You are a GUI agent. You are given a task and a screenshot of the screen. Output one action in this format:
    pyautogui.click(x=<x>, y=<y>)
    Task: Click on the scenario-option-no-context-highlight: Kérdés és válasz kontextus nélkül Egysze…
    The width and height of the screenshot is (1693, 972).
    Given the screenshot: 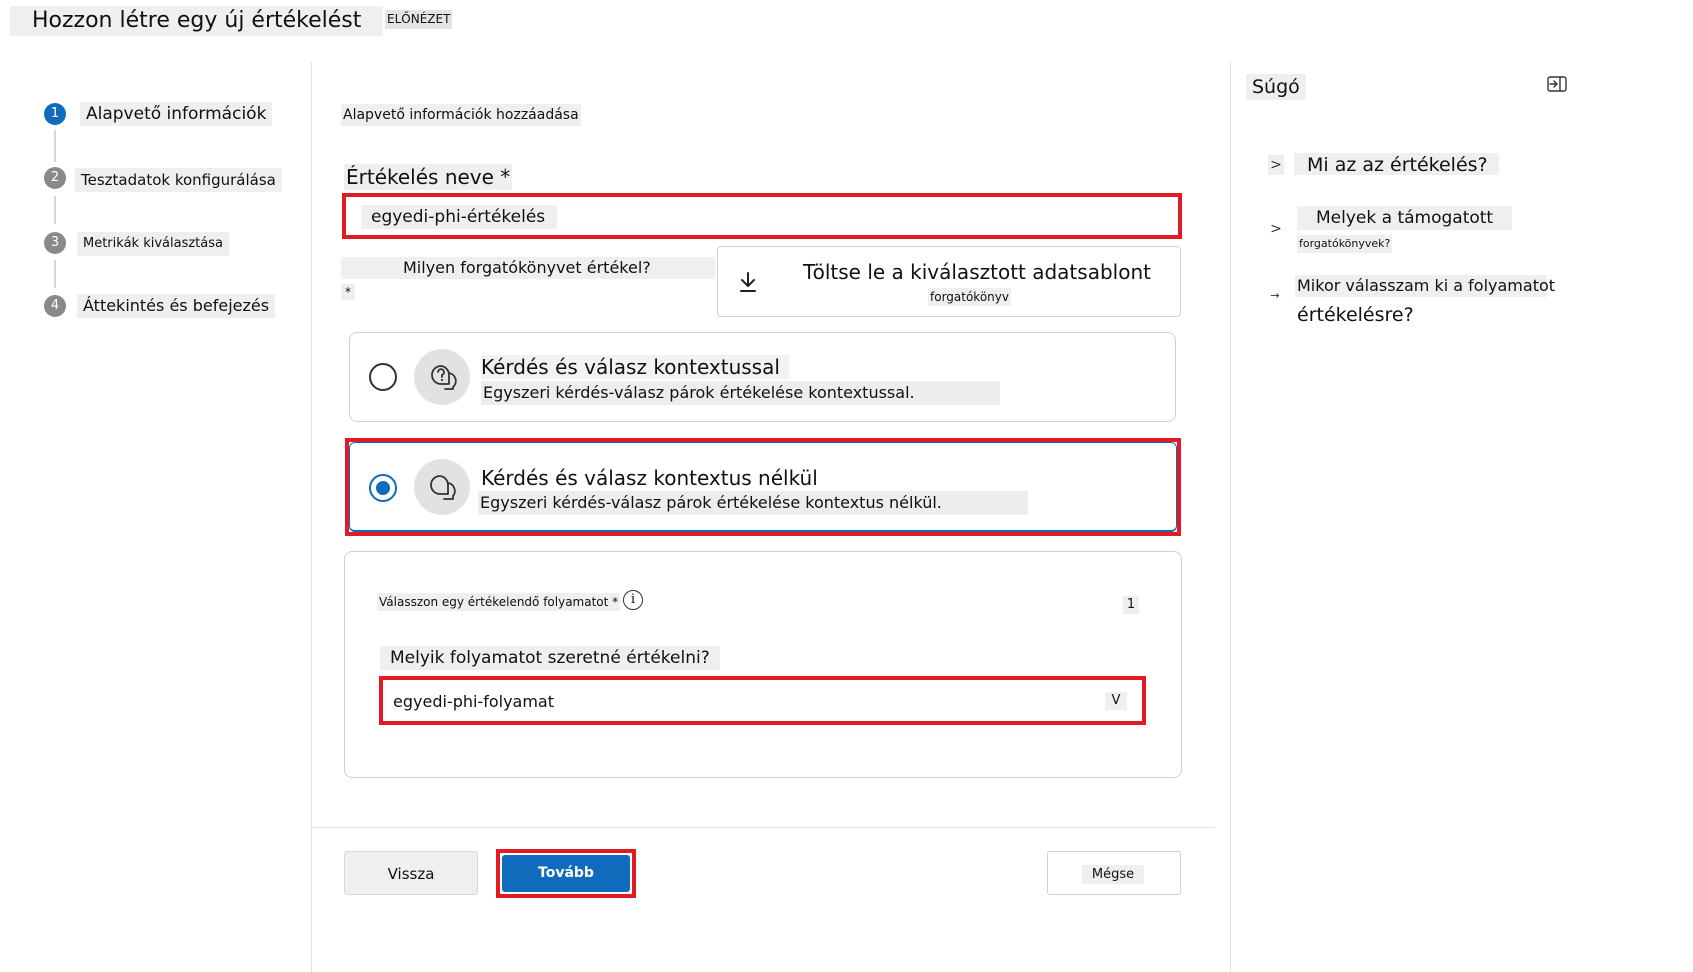 What is the action you would take?
    pyautogui.click(x=763, y=487)
    